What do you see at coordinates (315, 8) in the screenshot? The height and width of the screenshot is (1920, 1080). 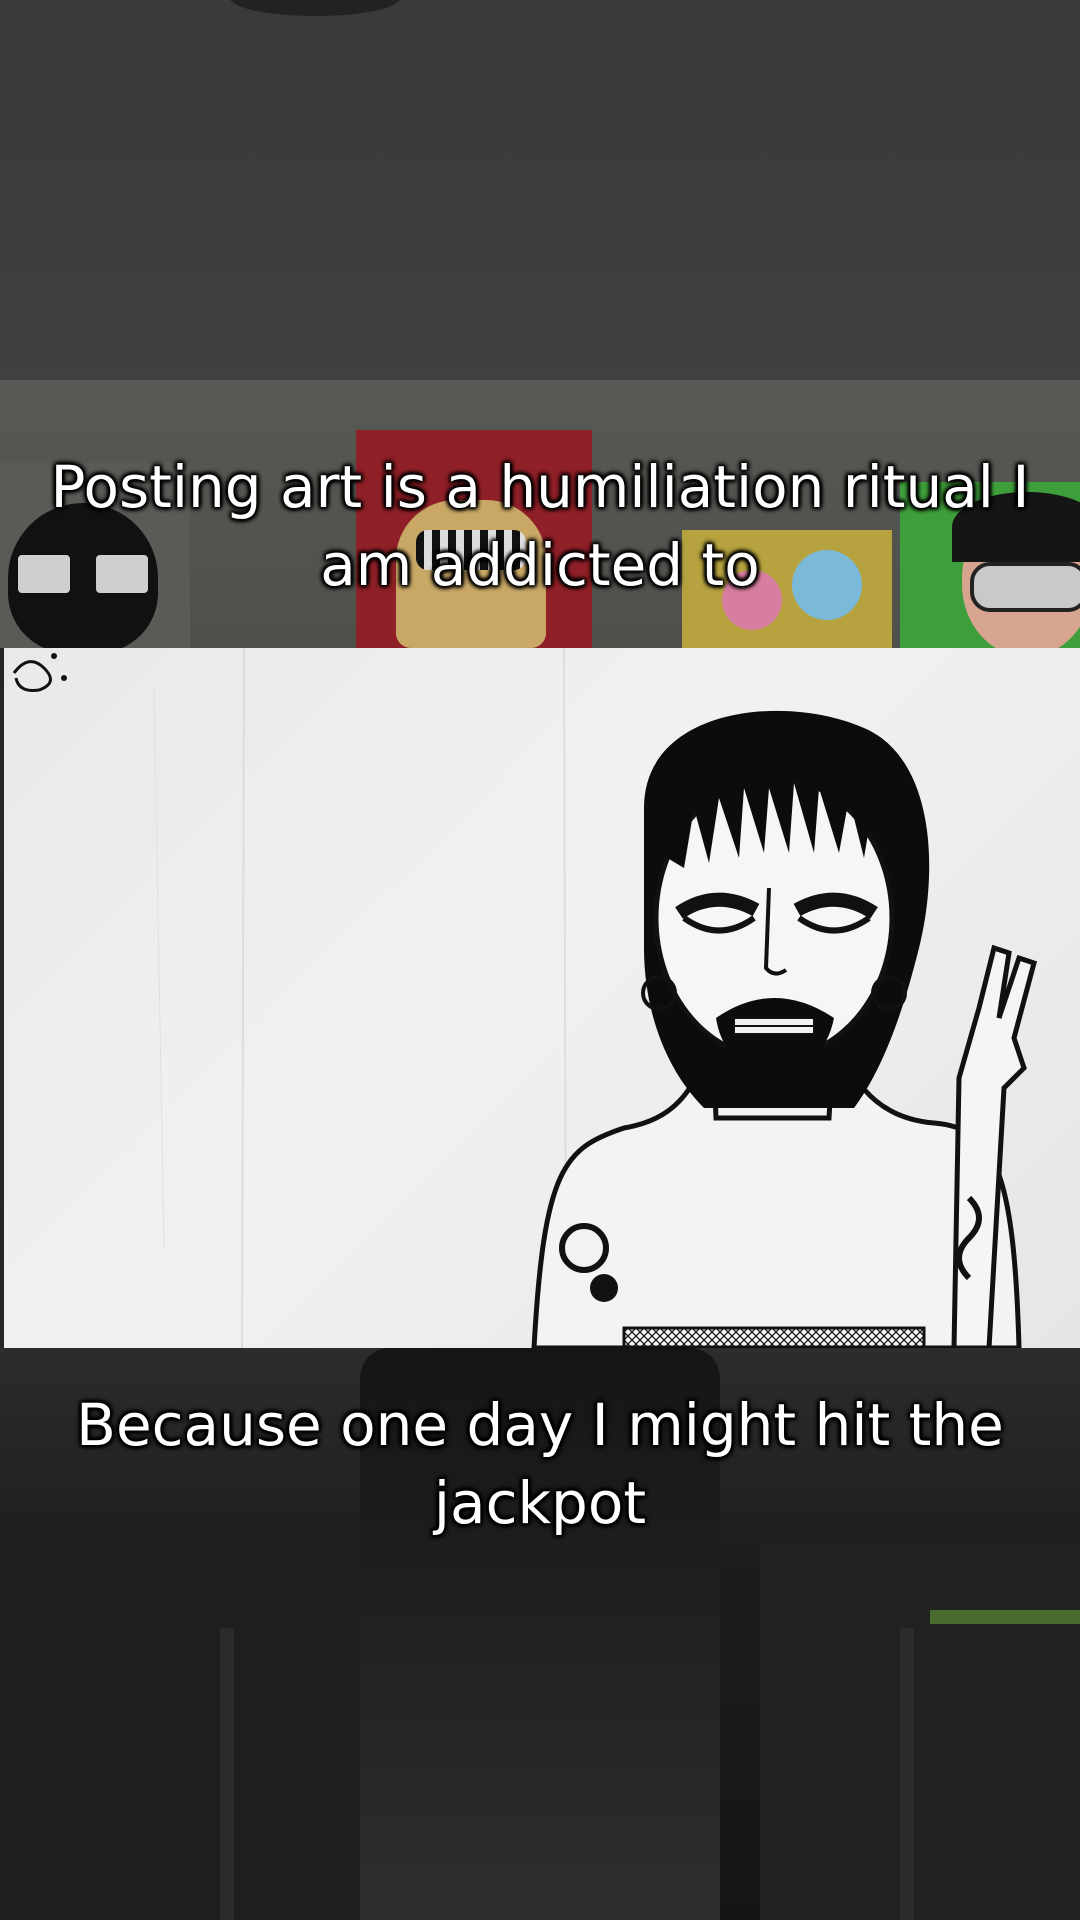 I see `ceiling-light-shadow` at bounding box center [315, 8].